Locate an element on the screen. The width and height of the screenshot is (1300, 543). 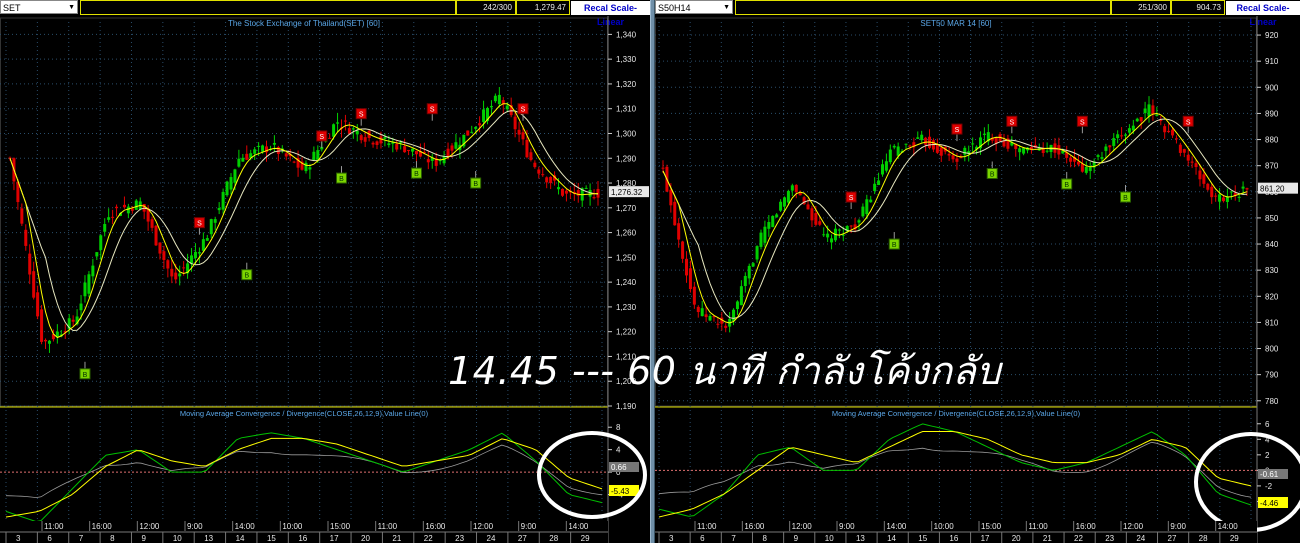
macd-histogram-line is located at coordinates (304, 471).